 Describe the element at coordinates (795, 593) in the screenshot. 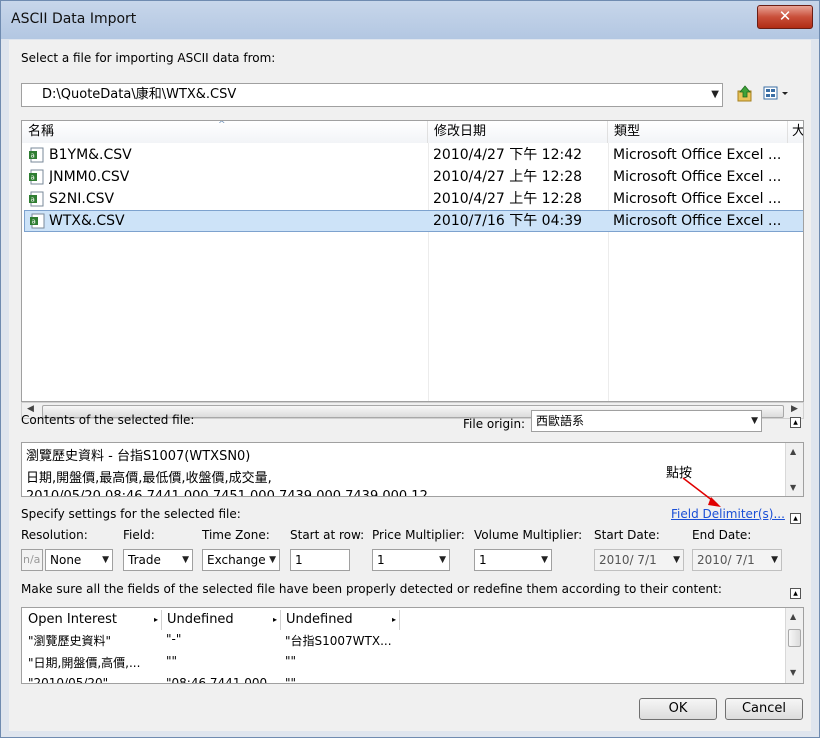

I see `collapse-fields-icon: ▲` at that location.